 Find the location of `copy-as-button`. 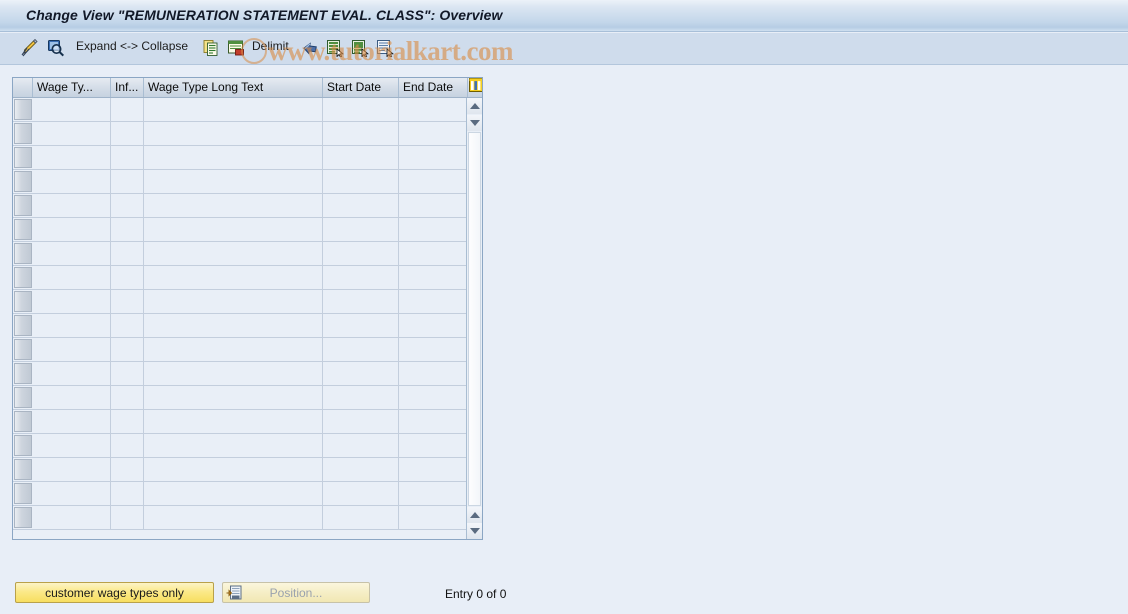

copy-as-button is located at coordinates (211, 49).